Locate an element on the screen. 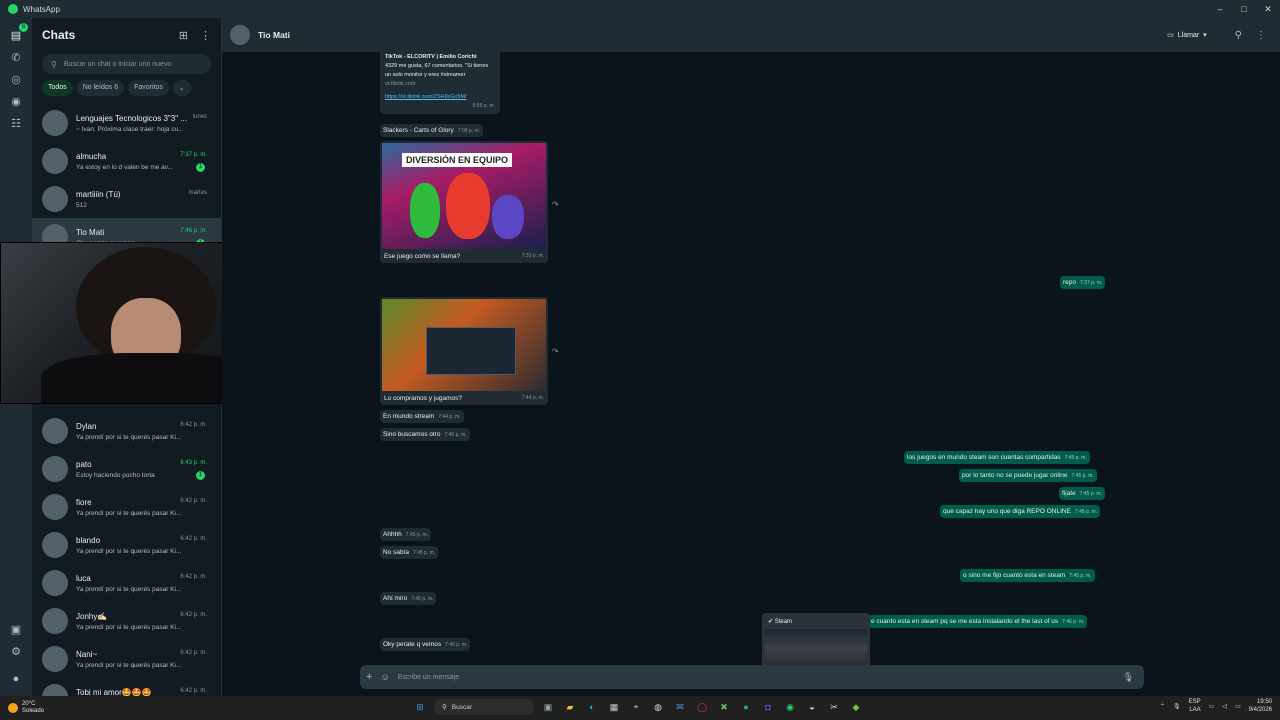  message-bubble: No sabía 7:45 p. m. is located at coordinates (409, 552).